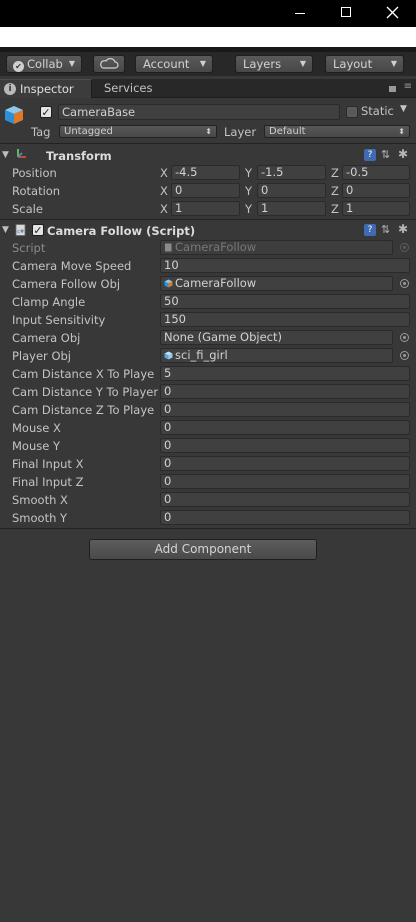  Describe the element at coordinates (40, 518) in the screenshot. I see `field-label: Smooth Y` at that location.